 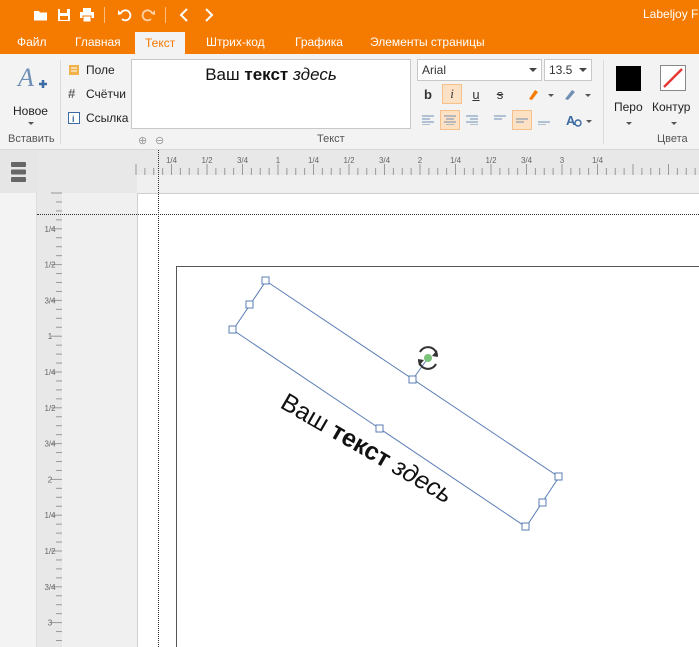 What do you see at coordinates (558, 476) in the screenshot?
I see `resize-handle-top-right` at bounding box center [558, 476].